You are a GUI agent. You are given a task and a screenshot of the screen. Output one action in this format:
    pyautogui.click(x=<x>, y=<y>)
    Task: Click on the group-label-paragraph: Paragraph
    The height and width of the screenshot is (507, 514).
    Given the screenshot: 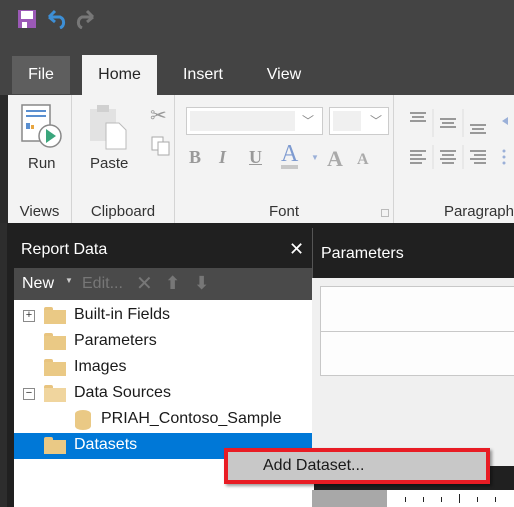 What is the action you would take?
    pyautogui.click(x=478, y=211)
    